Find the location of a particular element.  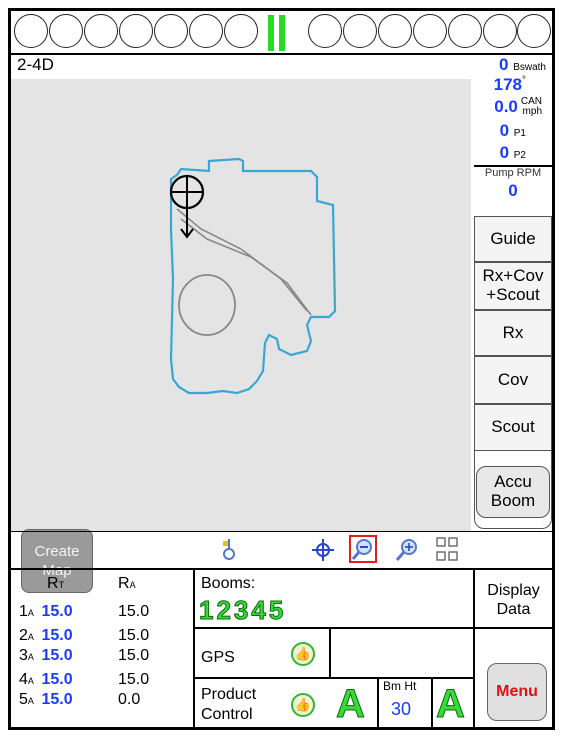

rx-button: Rx is located at coordinates (513, 333).